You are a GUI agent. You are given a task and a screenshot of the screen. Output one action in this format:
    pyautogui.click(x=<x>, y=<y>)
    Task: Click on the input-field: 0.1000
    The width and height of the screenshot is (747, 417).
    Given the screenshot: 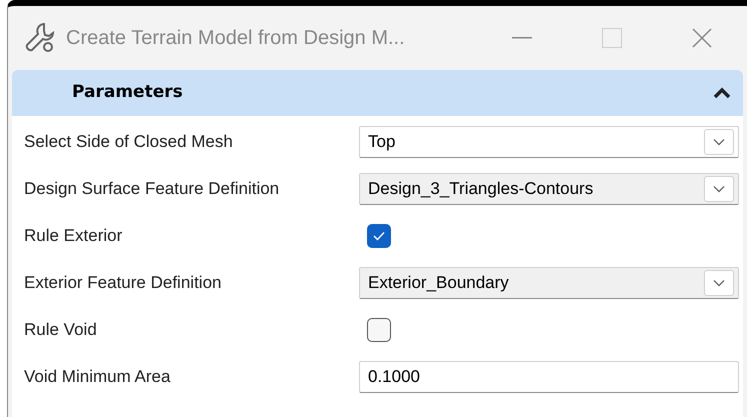 What is the action you would take?
    pyautogui.click(x=549, y=376)
    